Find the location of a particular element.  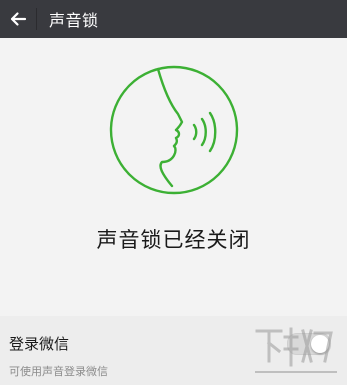

back-arrow-icon is located at coordinates (18, 19).